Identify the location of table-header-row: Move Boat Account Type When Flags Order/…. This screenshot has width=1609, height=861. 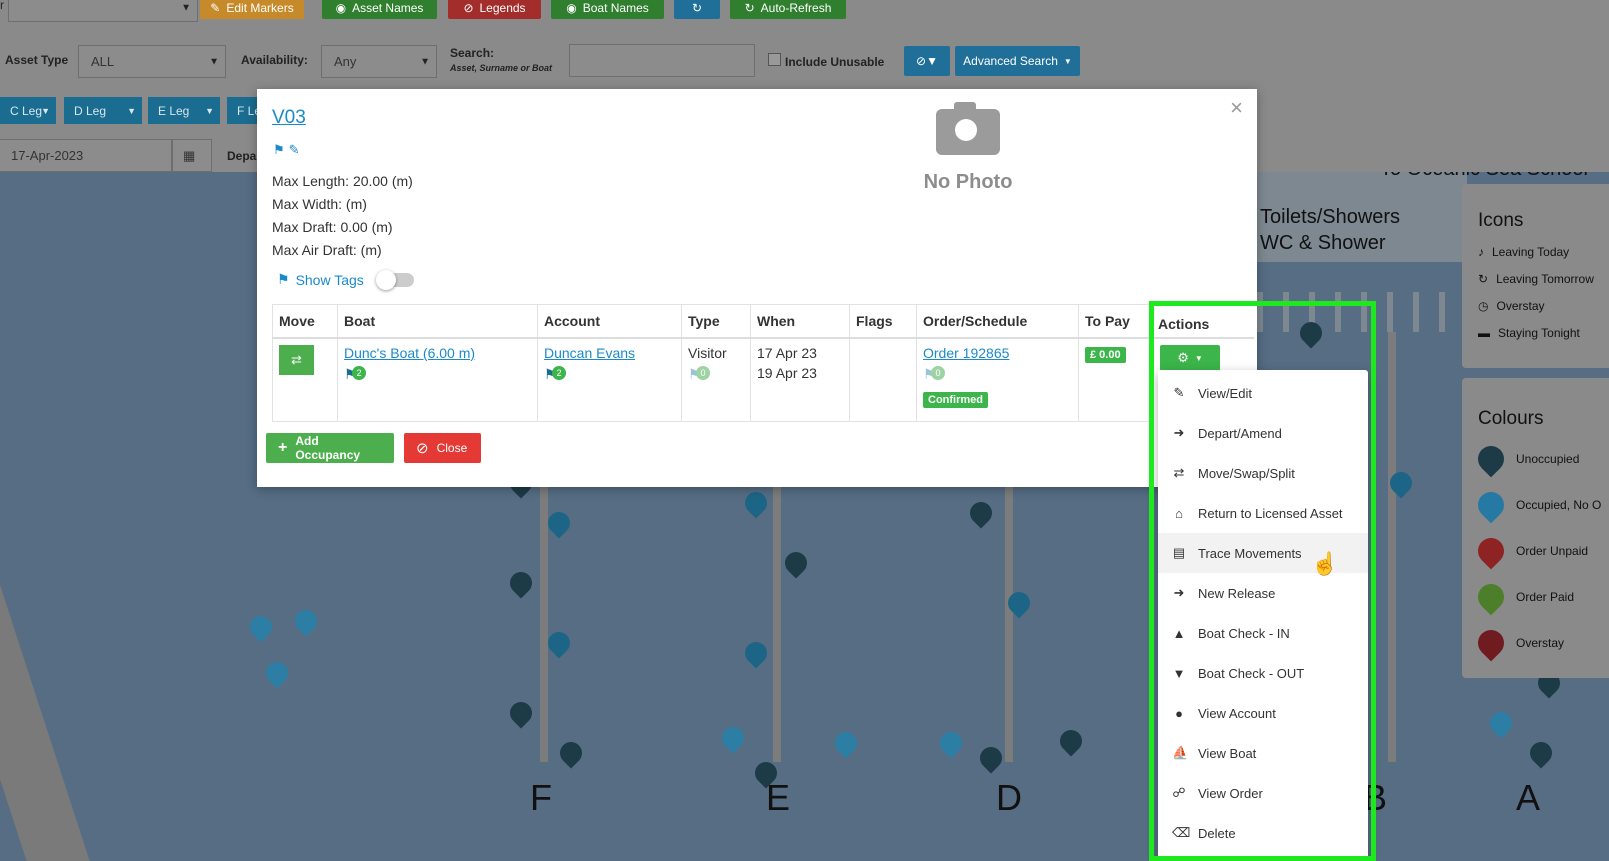
(715, 321).